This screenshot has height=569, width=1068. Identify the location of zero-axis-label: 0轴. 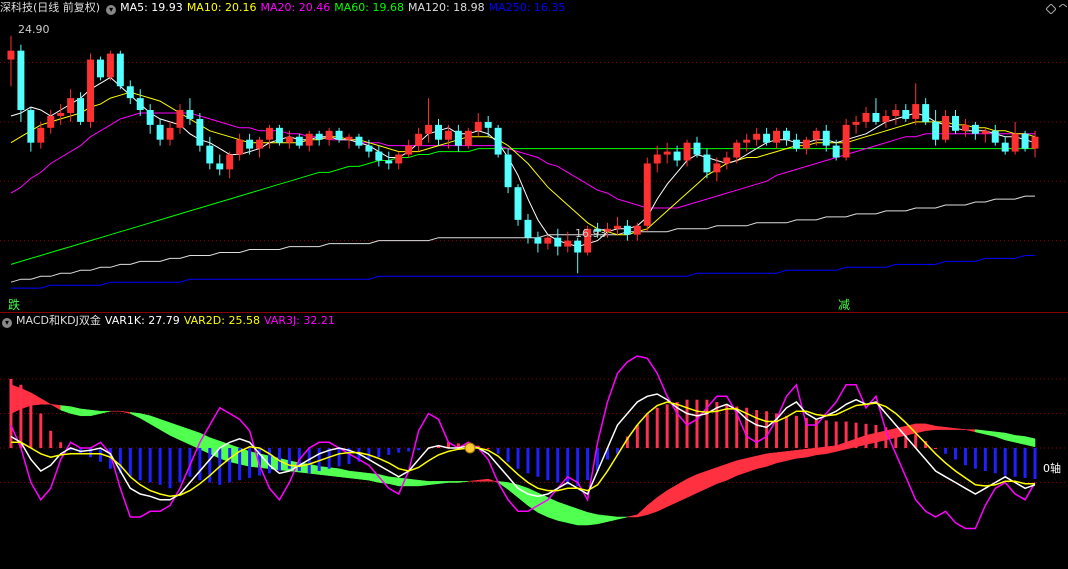
(1052, 468).